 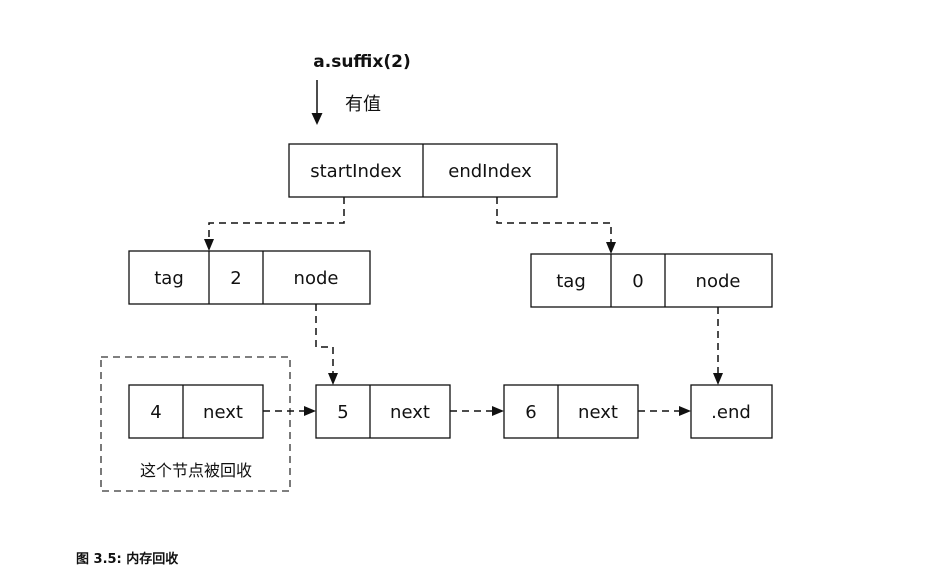 What do you see at coordinates (718, 346) in the screenshot?
I see `right-node-connector` at bounding box center [718, 346].